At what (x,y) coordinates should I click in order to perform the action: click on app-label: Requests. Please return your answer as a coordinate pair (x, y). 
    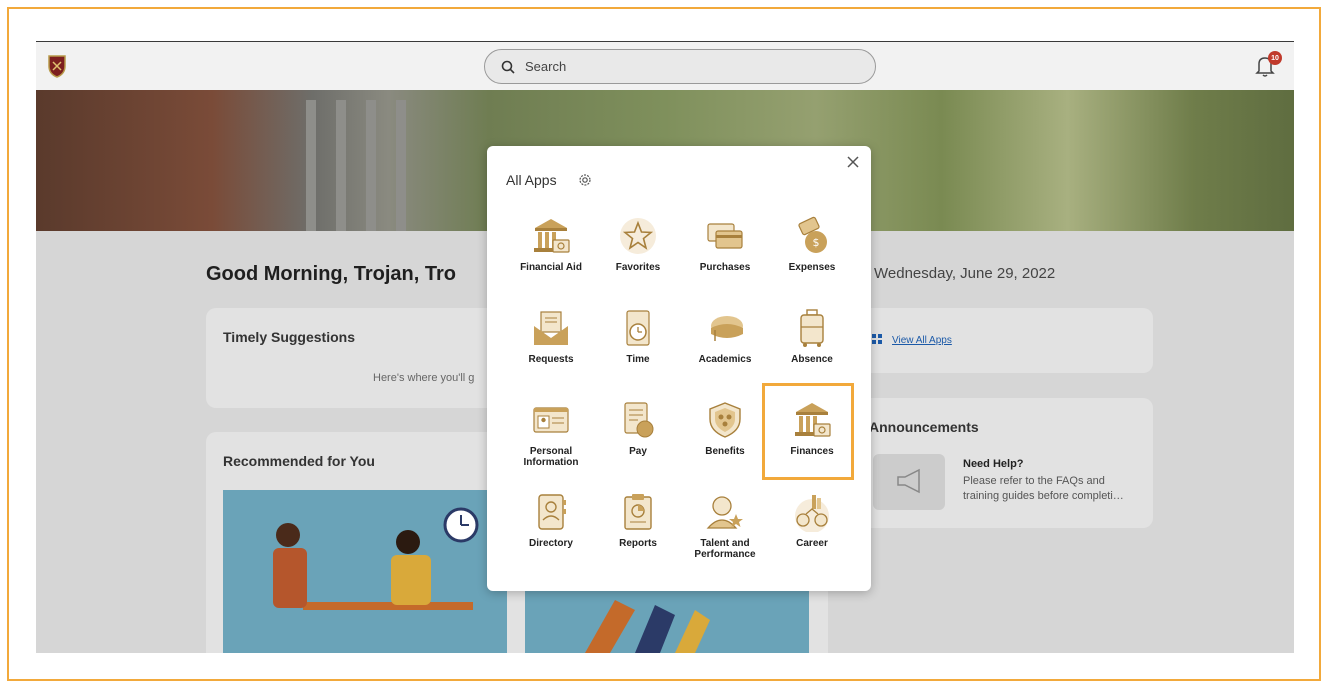
    Looking at the image, I should click on (551, 359).